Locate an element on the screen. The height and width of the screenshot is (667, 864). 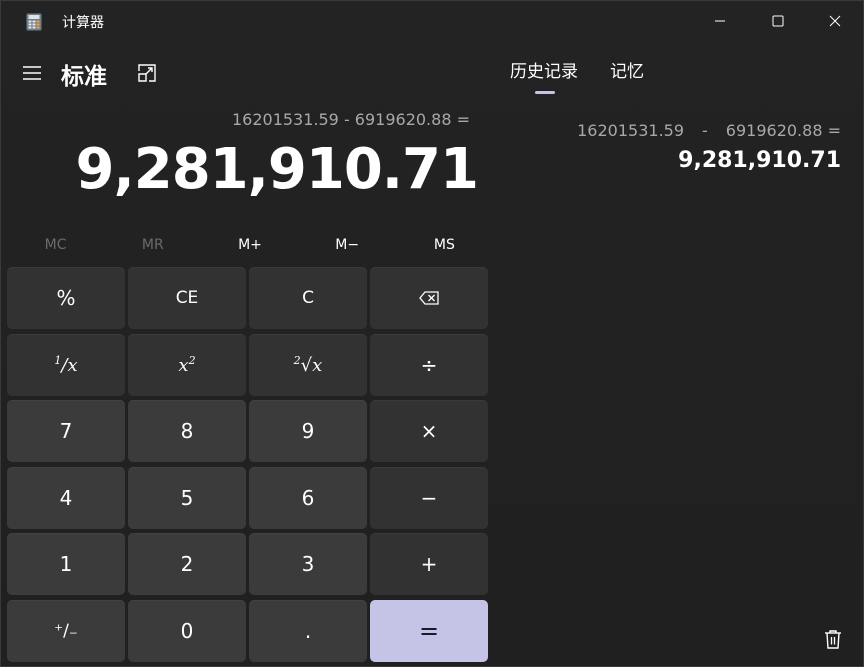
mode-title: 标准 is located at coordinates (84, 77).